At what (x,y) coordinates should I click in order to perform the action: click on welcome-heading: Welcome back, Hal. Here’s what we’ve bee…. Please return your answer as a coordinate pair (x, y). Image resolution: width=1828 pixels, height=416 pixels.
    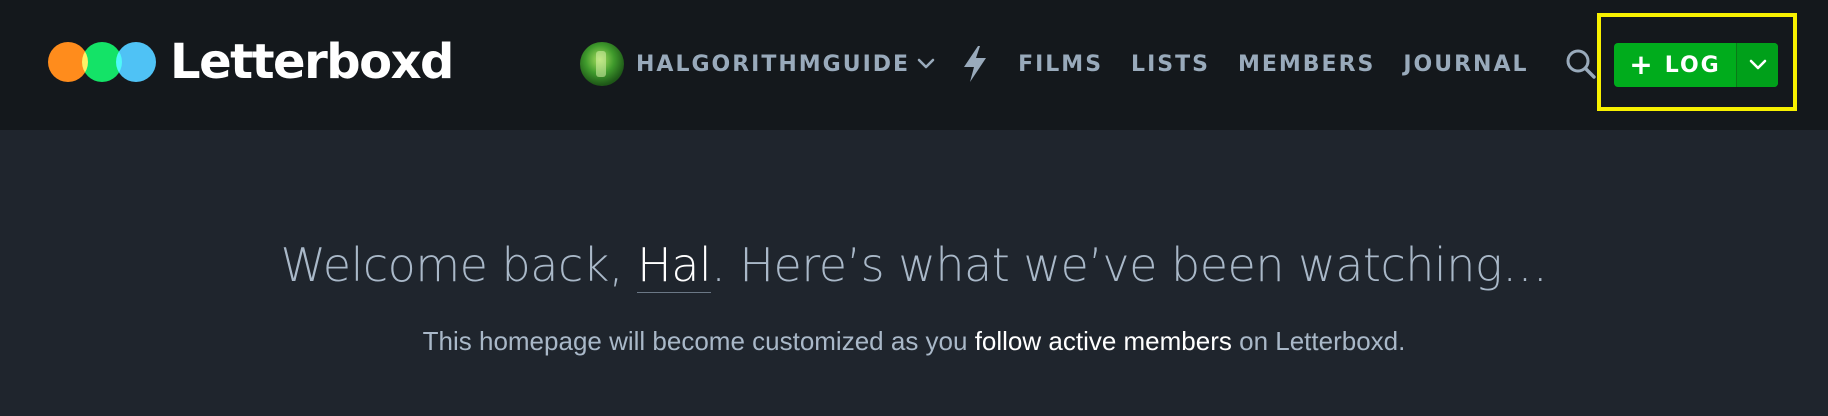
    Looking at the image, I should click on (914, 265).